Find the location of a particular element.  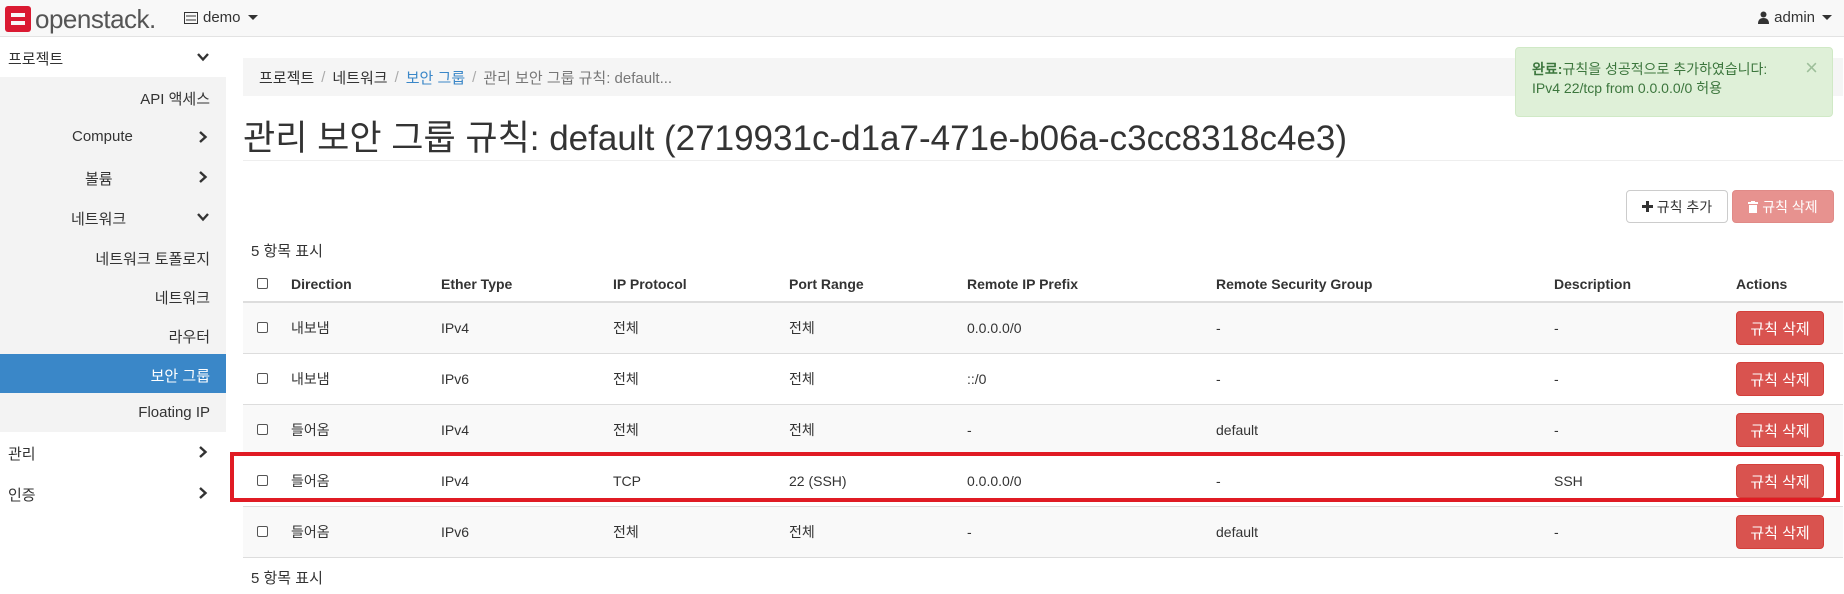

sidebar-item-routers: 라우터 is located at coordinates (113, 334).